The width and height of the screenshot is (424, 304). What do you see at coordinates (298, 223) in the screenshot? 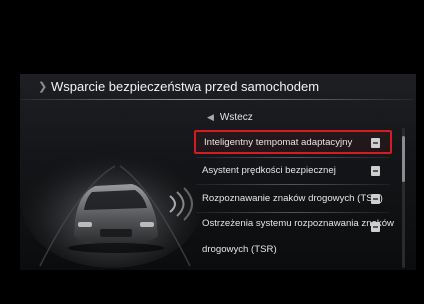
I see `menu-item-label-line1: Ostrzeżenia systemu rozpoznawania znaków` at bounding box center [298, 223].